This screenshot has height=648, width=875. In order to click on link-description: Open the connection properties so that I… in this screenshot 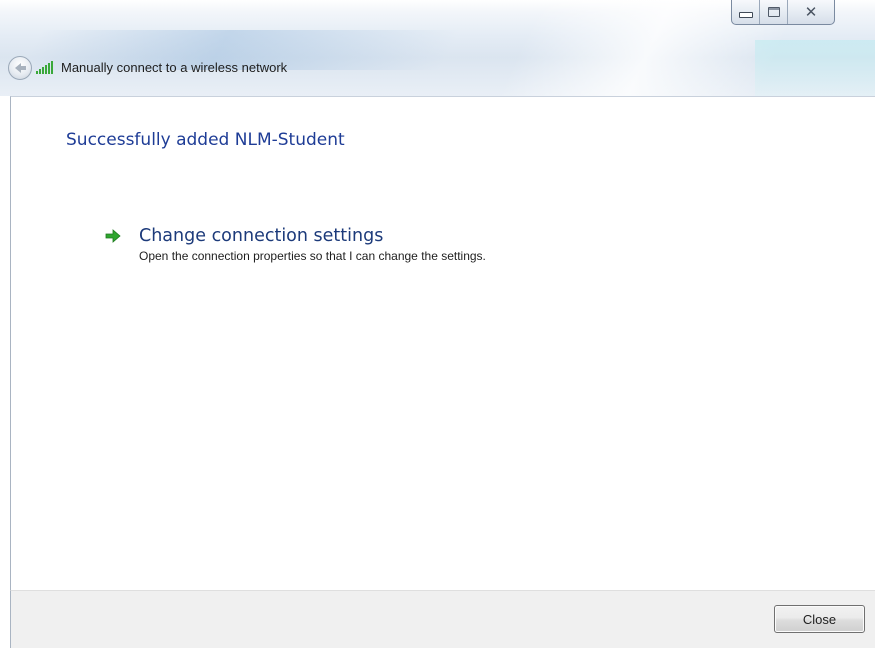, I will do `click(312, 256)`.